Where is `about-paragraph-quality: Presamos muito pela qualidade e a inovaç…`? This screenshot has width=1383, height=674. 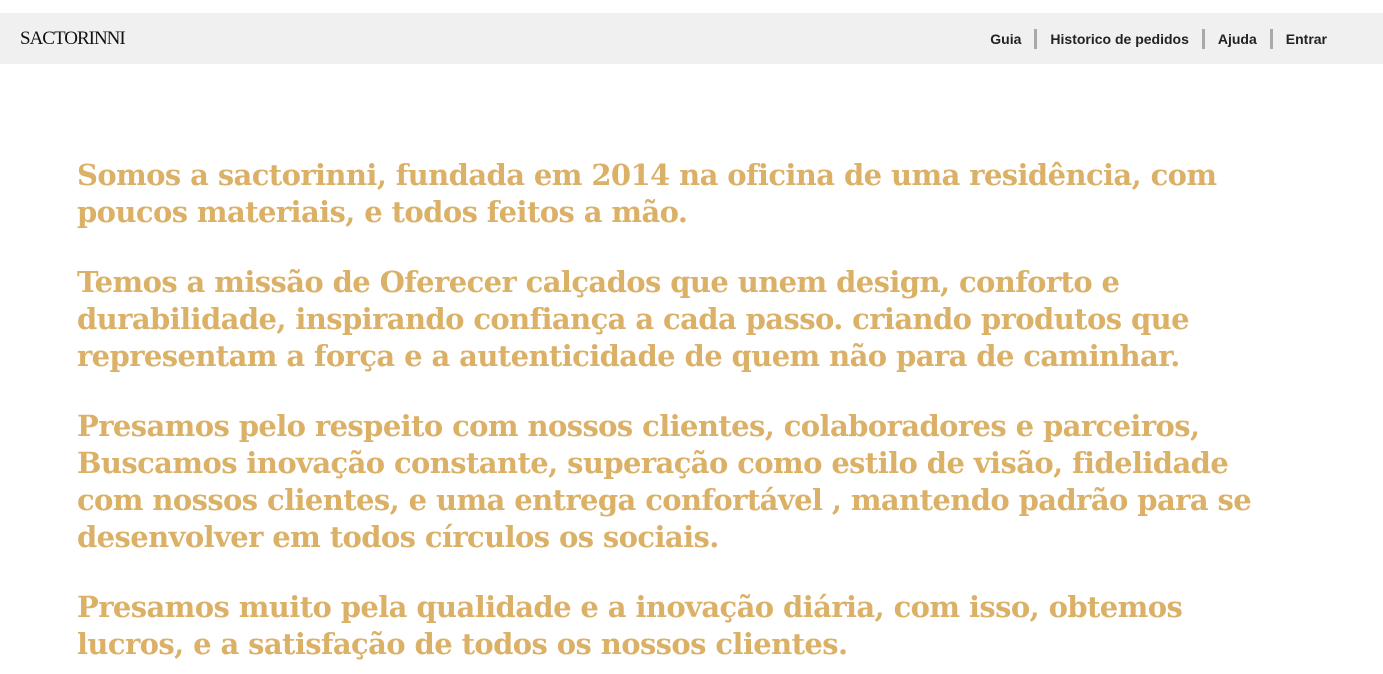 about-paragraph-quality: Presamos muito pela qualidade e a inovaç… is located at coordinates (630, 625).